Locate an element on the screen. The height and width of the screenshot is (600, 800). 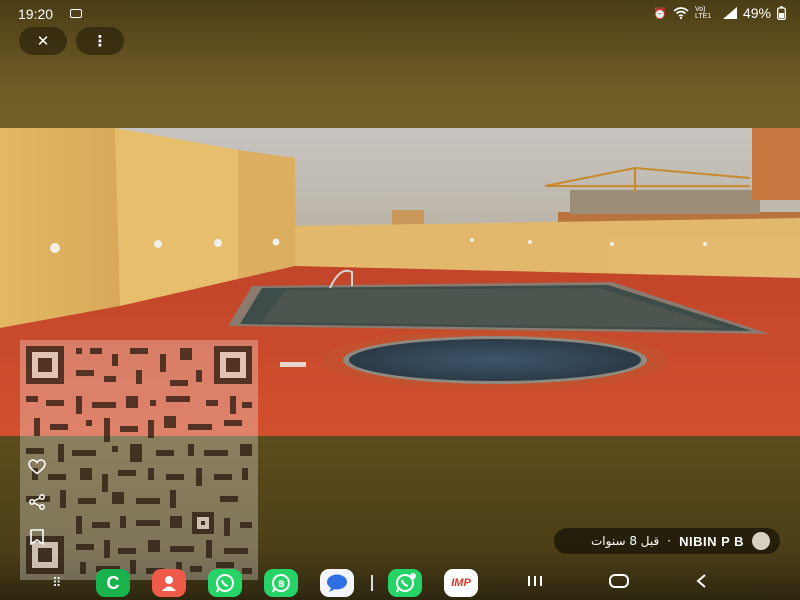
share-icon is located at coordinates (37, 502).